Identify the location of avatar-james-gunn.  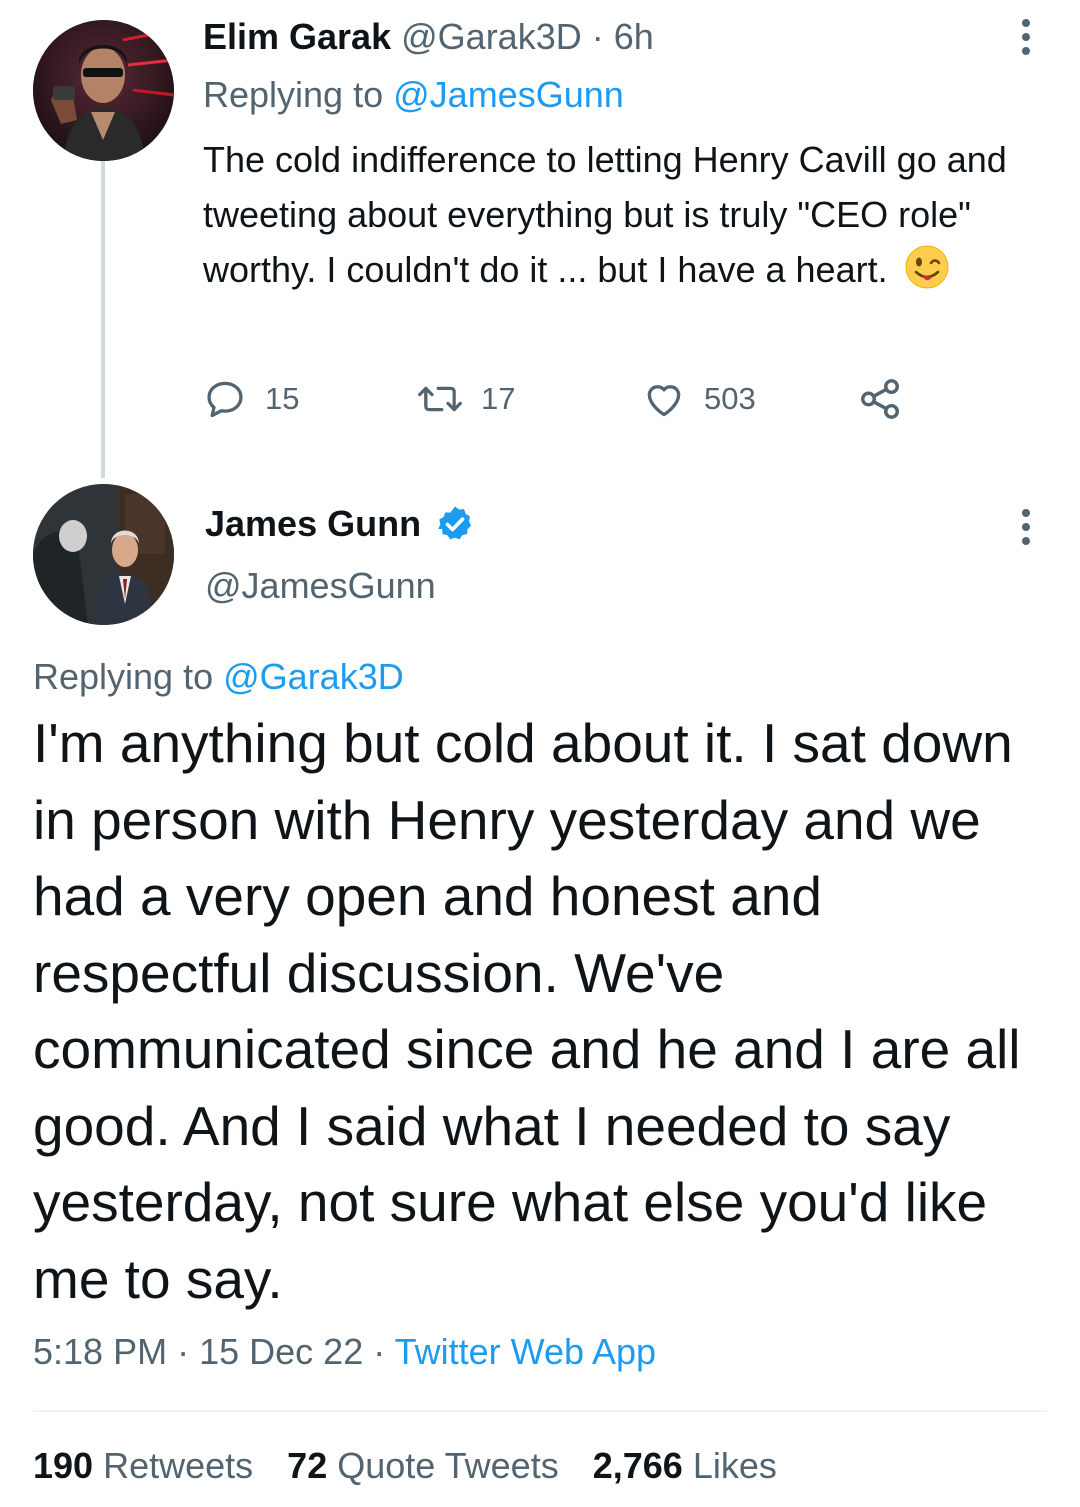
(103, 554).